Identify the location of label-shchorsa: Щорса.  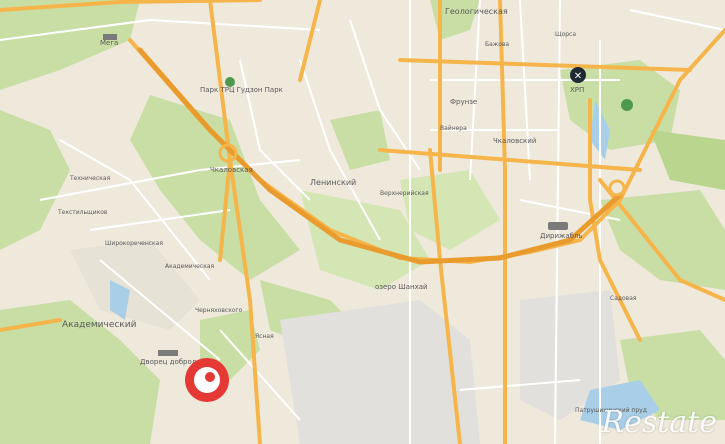
(565, 34).